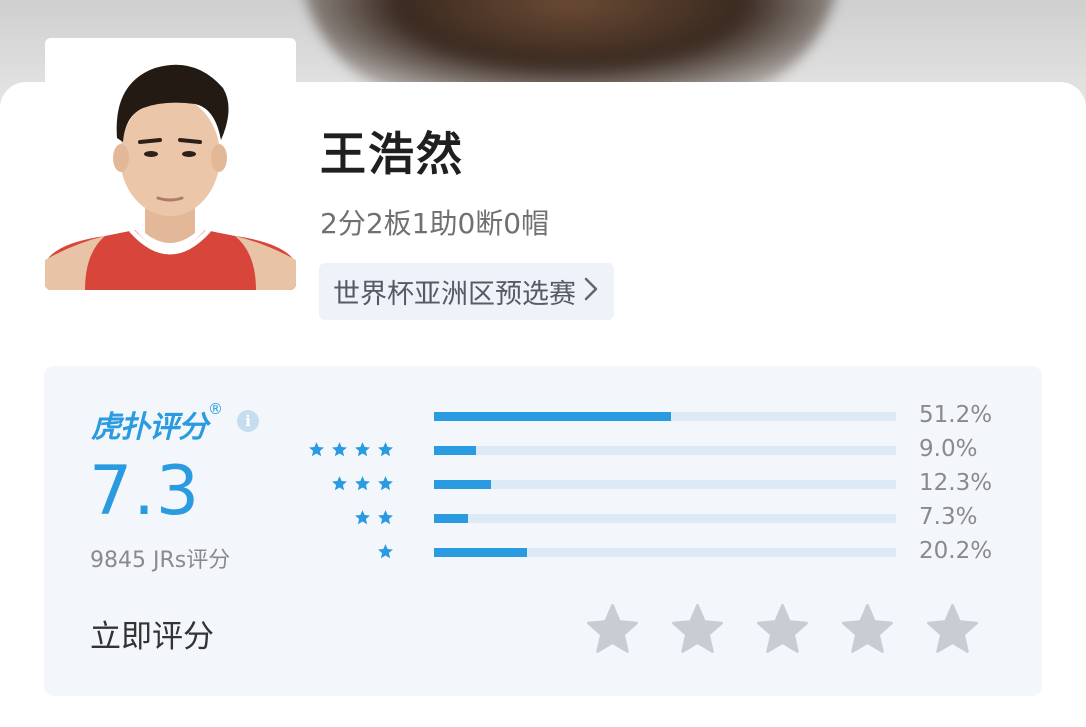 The height and width of the screenshot is (727, 1086). I want to click on rating-row-2-star: 7.3%, so click(674, 517).